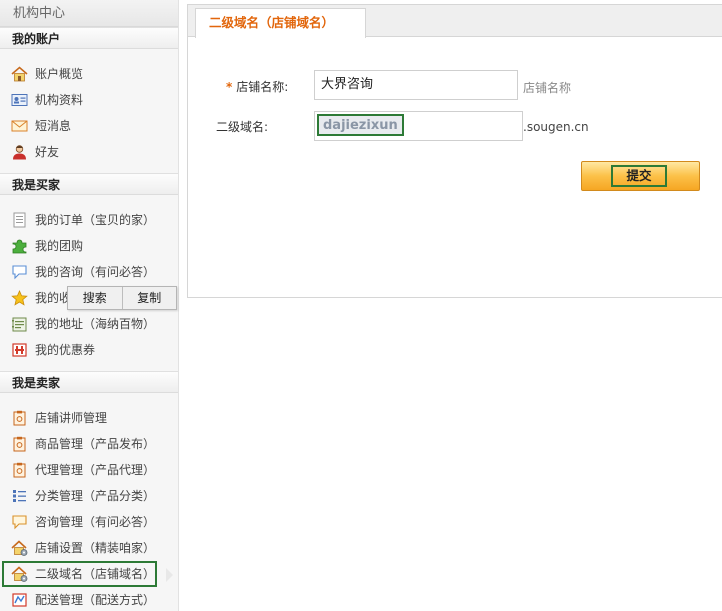 The height and width of the screenshot is (611, 722). What do you see at coordinates (242, 127) in the screenshot?
I see `subdomain-label: 二级域名:` at bounding box center [242, 127].